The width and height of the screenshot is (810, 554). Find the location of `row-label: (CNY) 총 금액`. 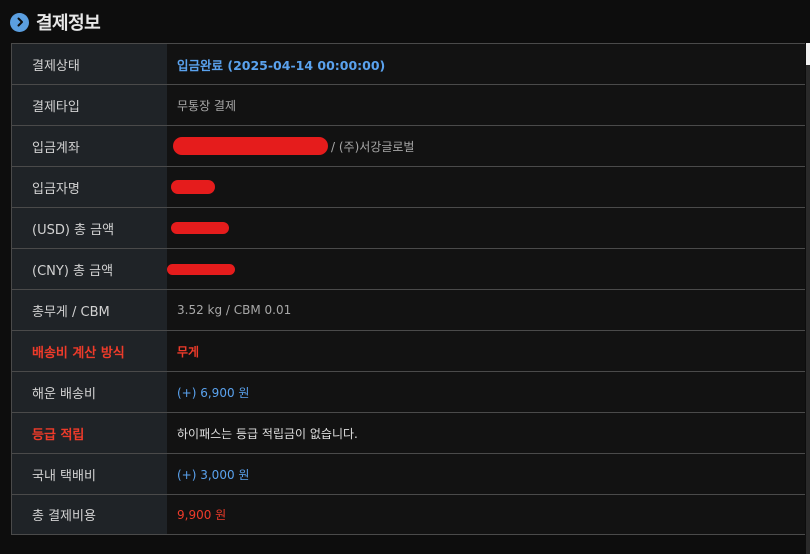

row-label: (CNY) 총 금액 is located at coordinates (89, 269).